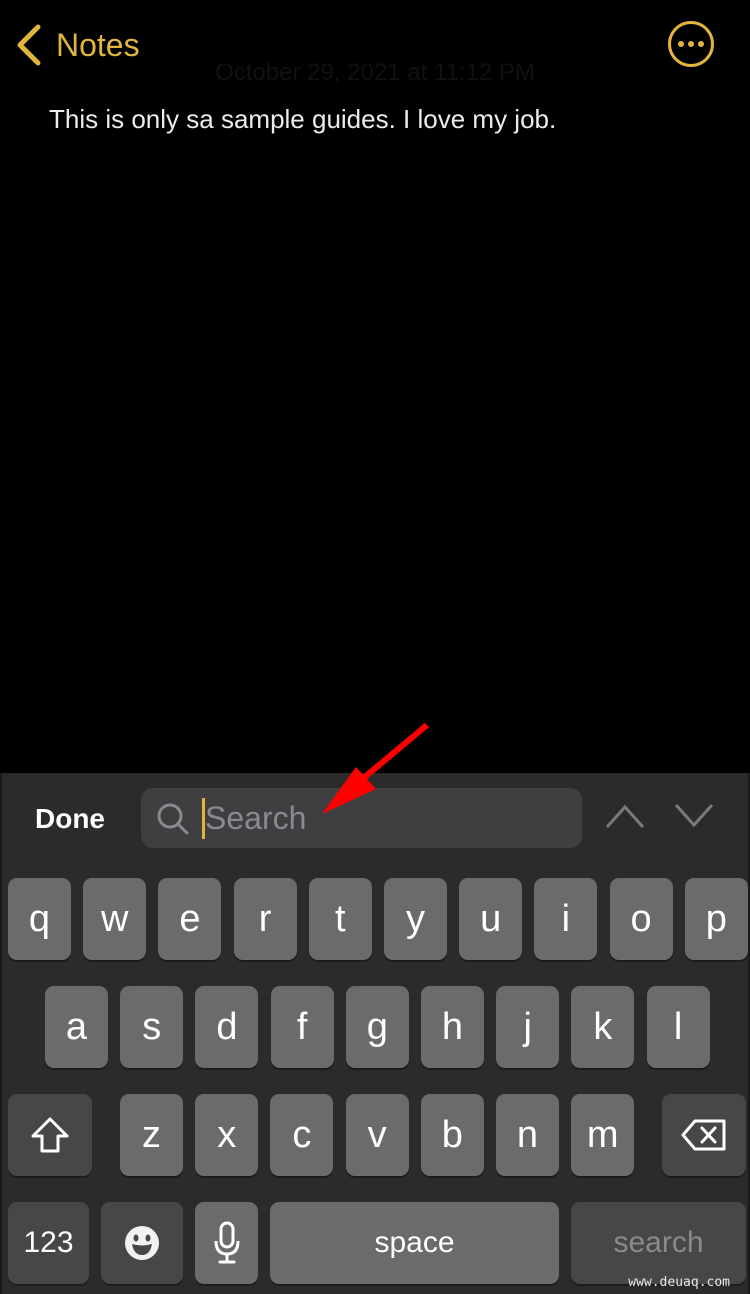 This screenshot has width=750, height=1294. I want to click on chevron-down-icon, so click(694, 815).